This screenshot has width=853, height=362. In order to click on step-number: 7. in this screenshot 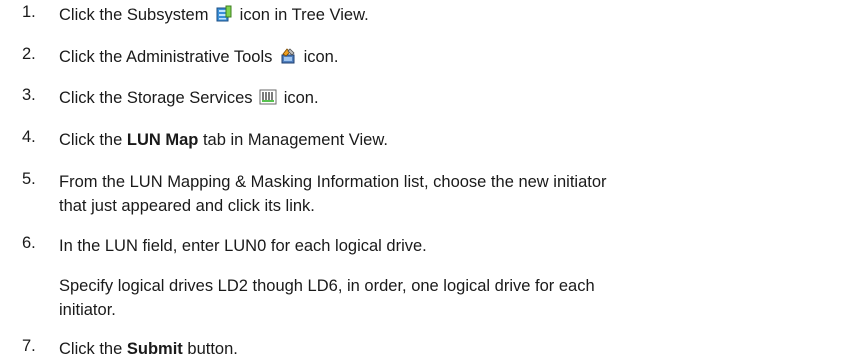, I will do `click(29, 346)`.